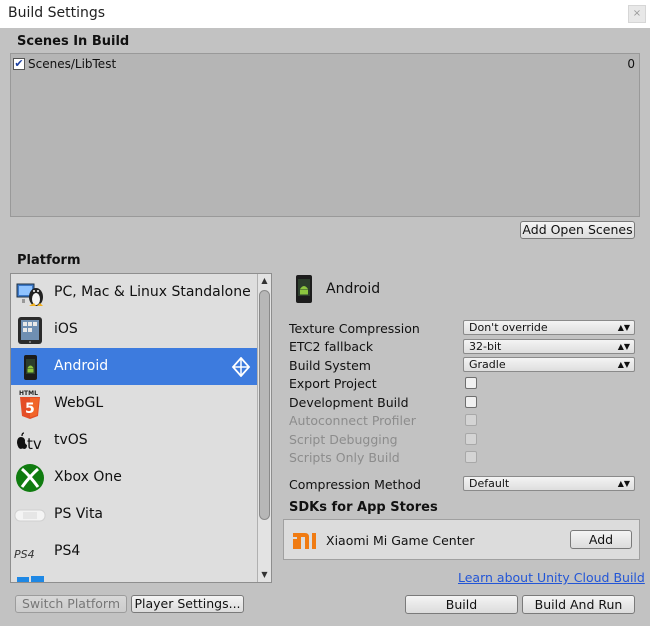 The height and width of the screenshot is (626, 650). What do you see at coordinates (49, 260) in the screenshot?
I see `platform-header: Platform` at bounding box center [49, 260].